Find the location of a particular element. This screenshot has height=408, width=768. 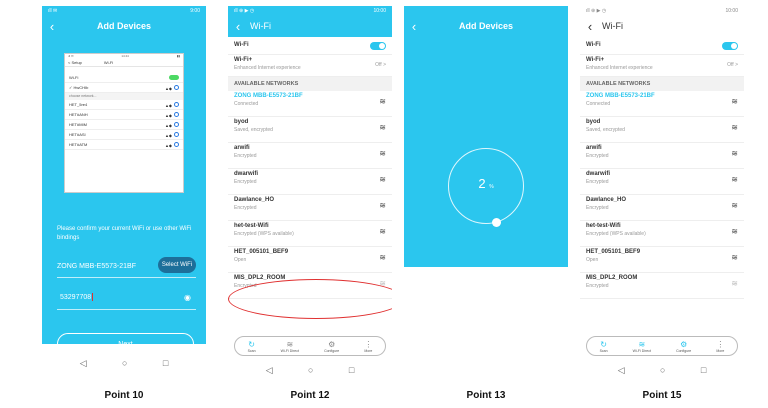

caption: Point 10 is located at coordinates (124, 395).